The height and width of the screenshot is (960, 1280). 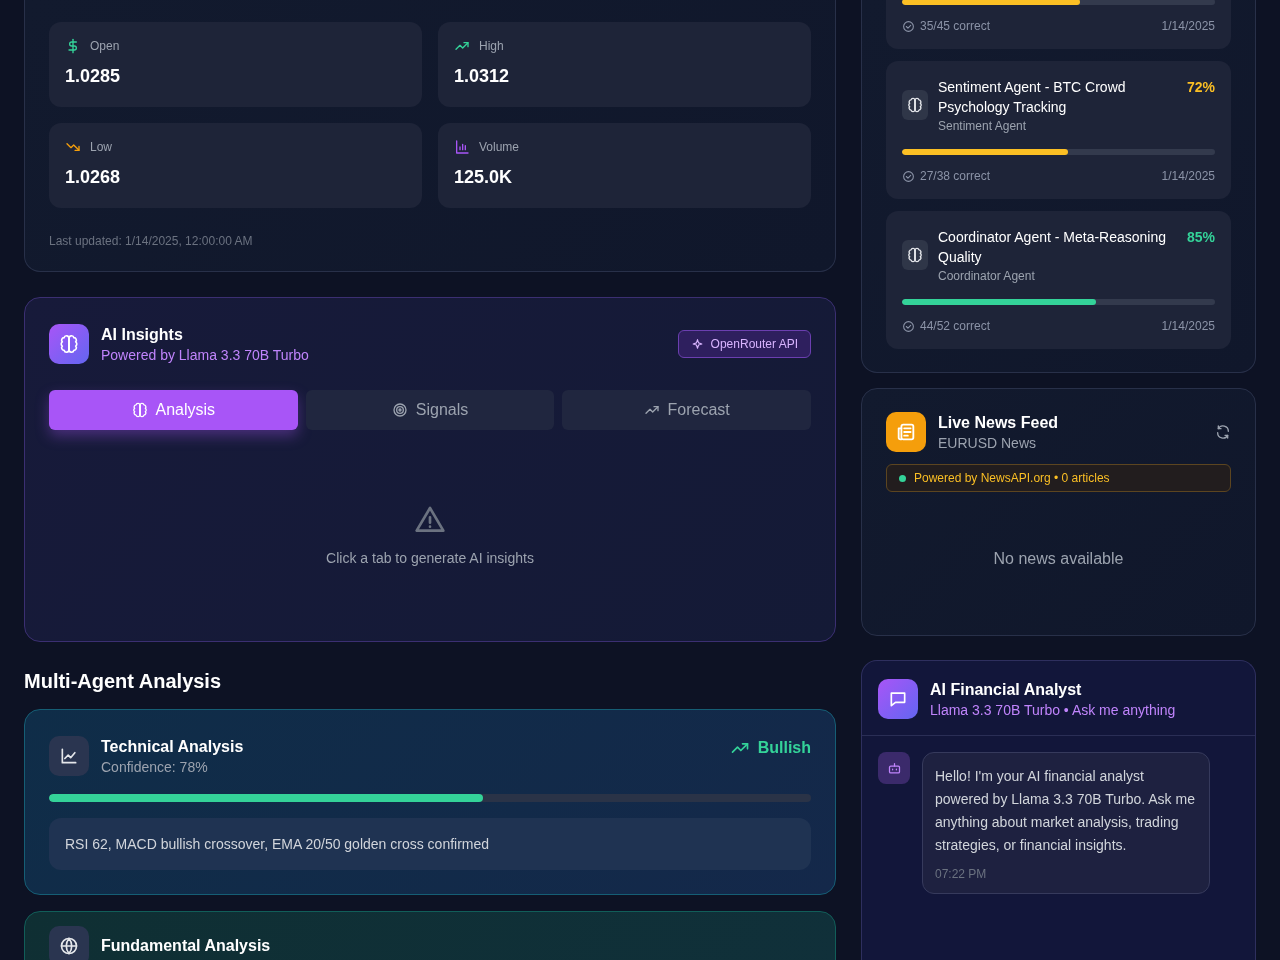 I want to click on agent-role: Sentiment Agent, so click(x=983, y=126).